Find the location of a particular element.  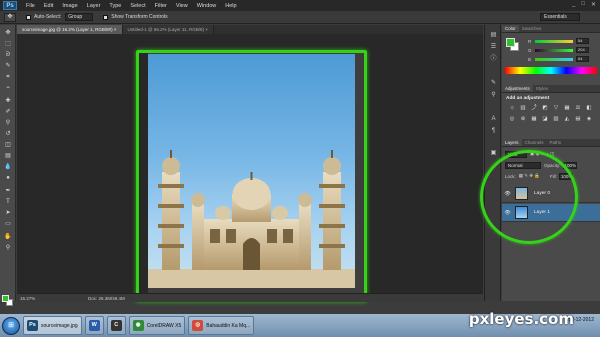

slider-r: R 54 is located at coordinates (563, 41).